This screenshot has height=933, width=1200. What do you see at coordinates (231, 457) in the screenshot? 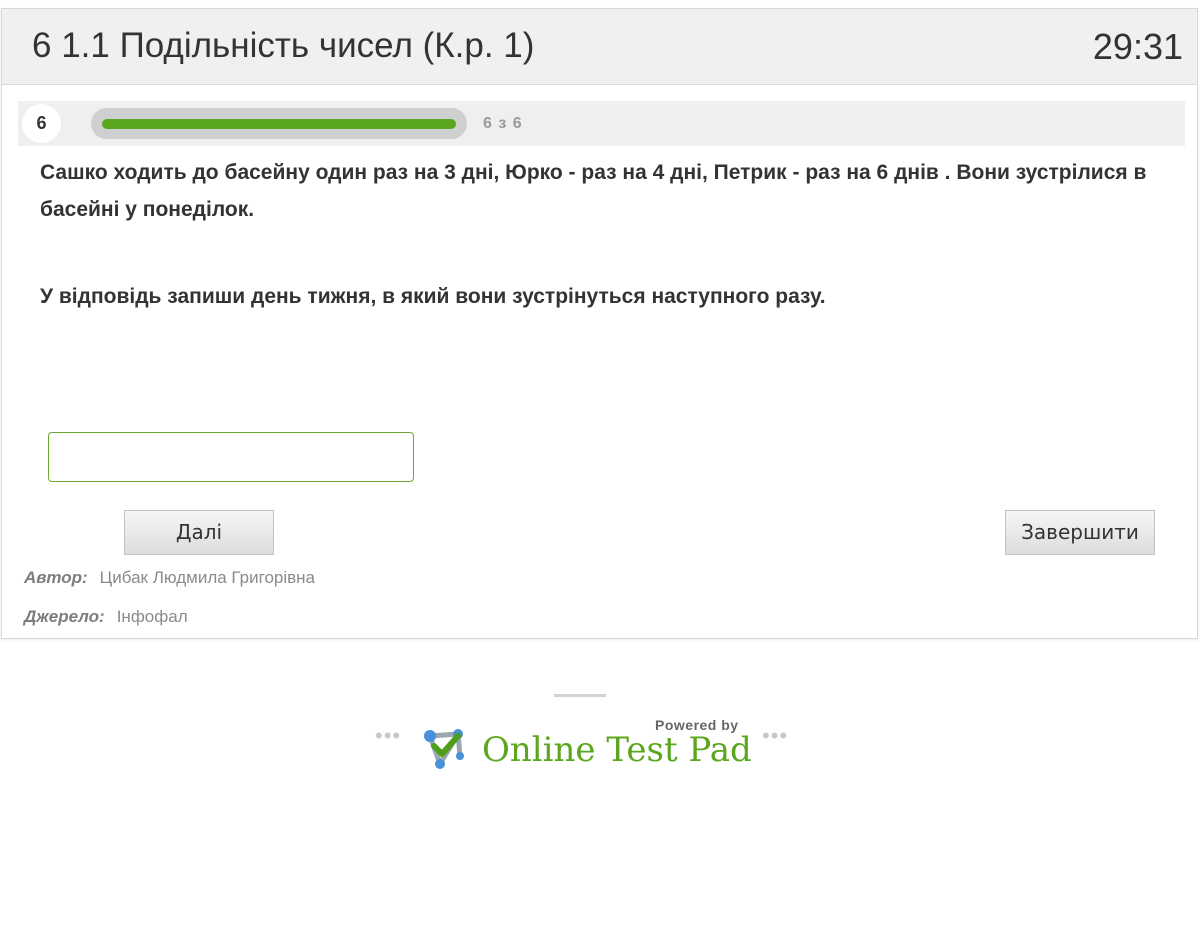
I see `answer-input` at bounding box center [231, 457].